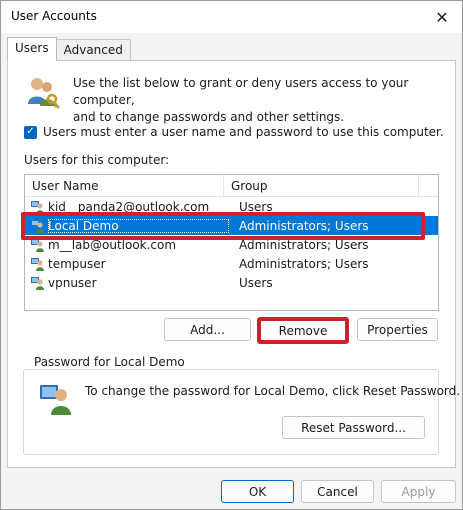 The image size is (463, 510). What do you see at coordinates (54, 16) in the screenshot?
I see `window-title: User Accounts` at bounding box center [54, 16].